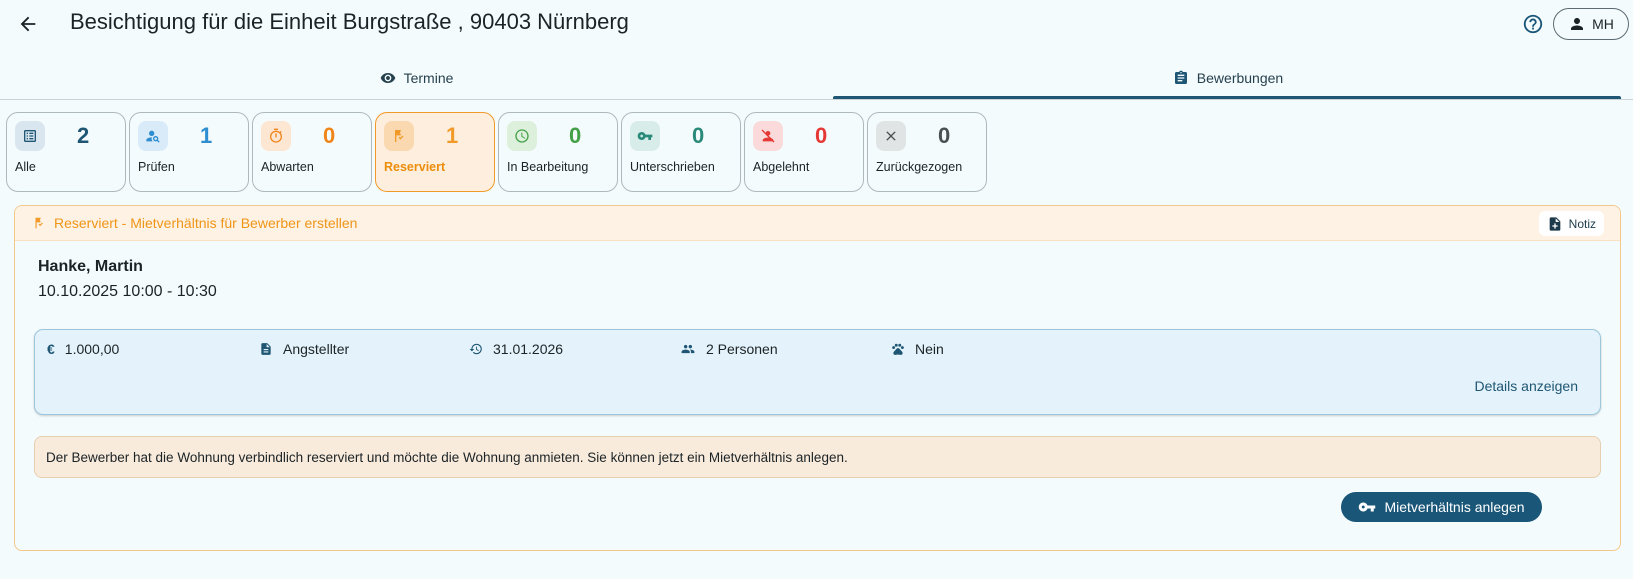  What do you see at coordinates (1240, 78) in the screenshot?
I see `tab-label: Bewerbungen` at bounding box center [1240, 78].